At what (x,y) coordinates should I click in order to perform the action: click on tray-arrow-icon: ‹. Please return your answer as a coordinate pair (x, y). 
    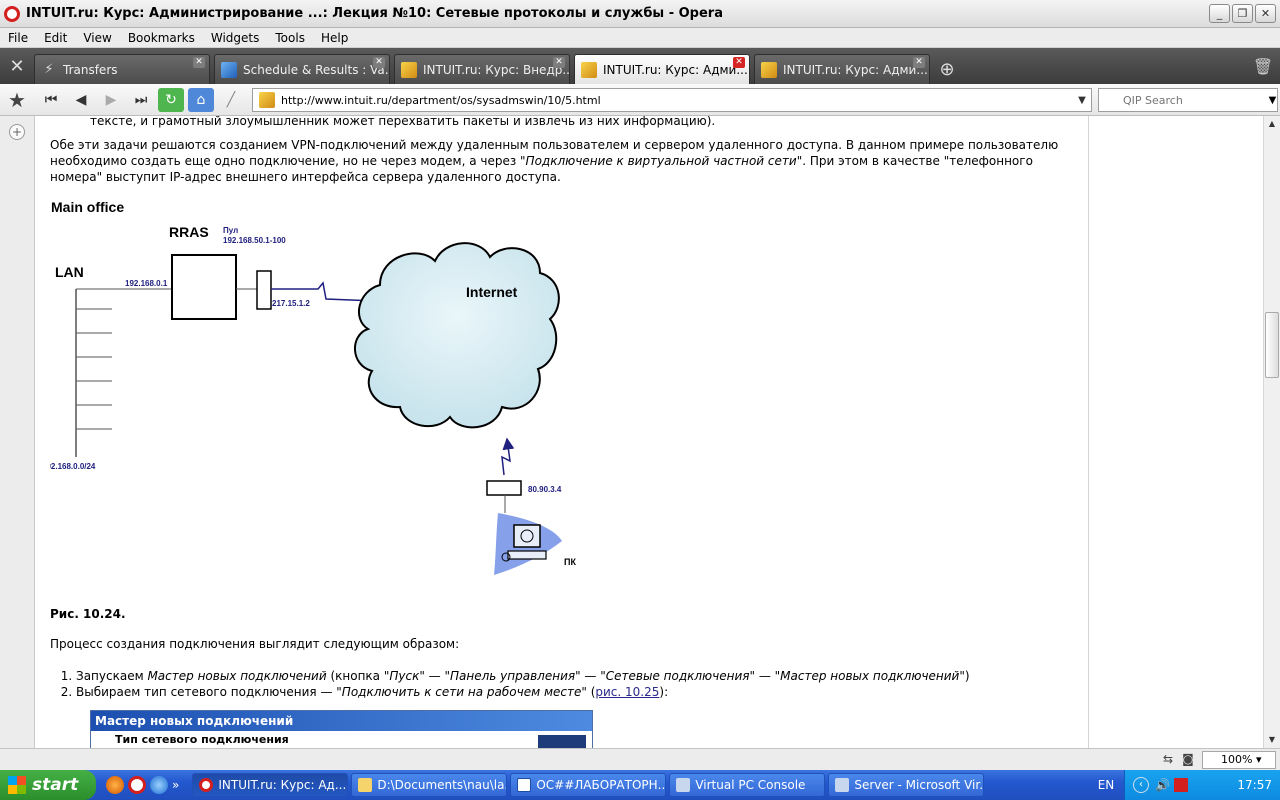
    Looking at the image, I should click on (1141, 785).